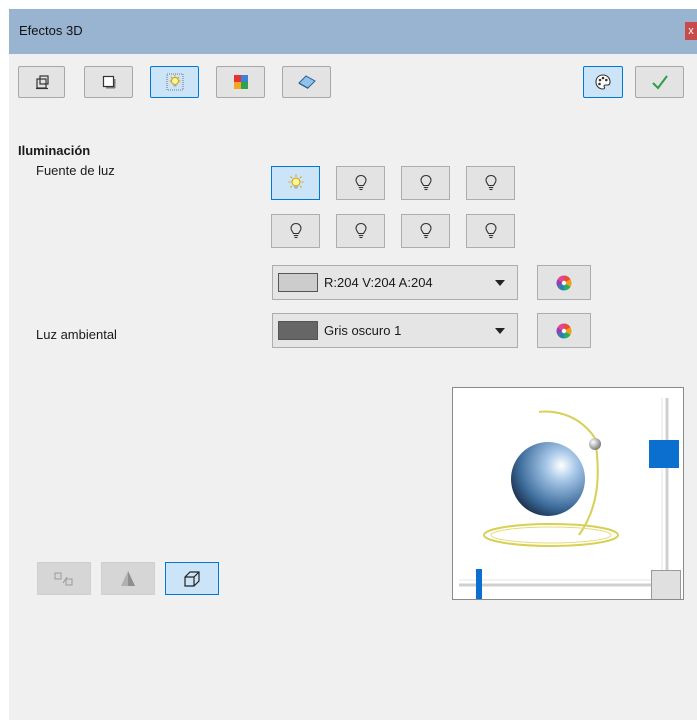  What do you see at coordinates (666, 584) in the screenshot?
I see `slider-corner-handle` at bounding box center [666, 584].